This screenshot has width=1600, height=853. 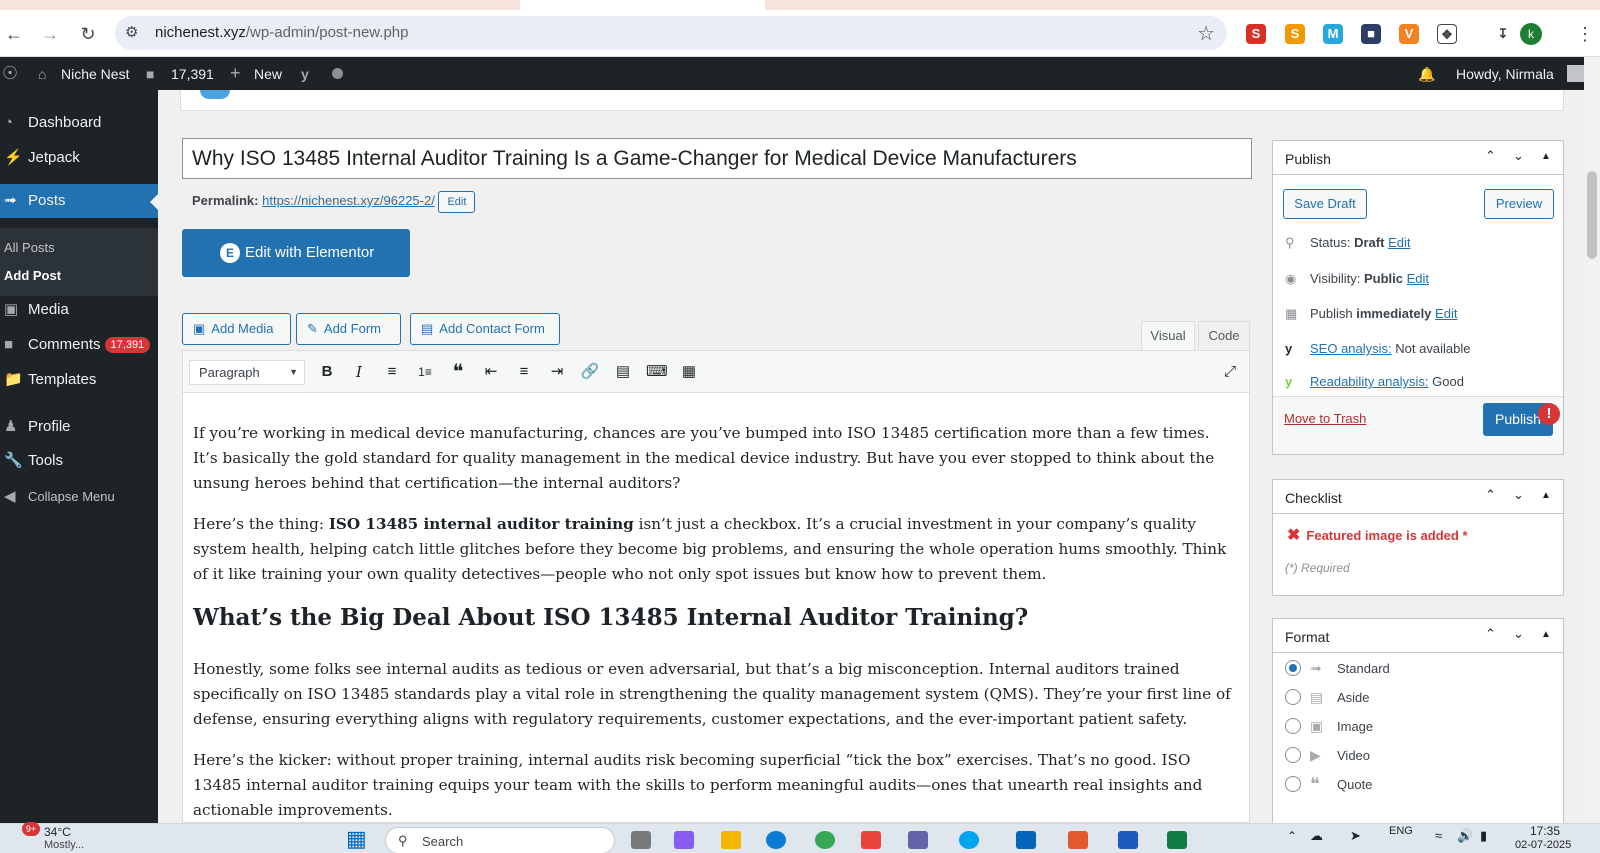 I want to click on browser-menu-icon: ⋮, so click(x=1585, y=34).